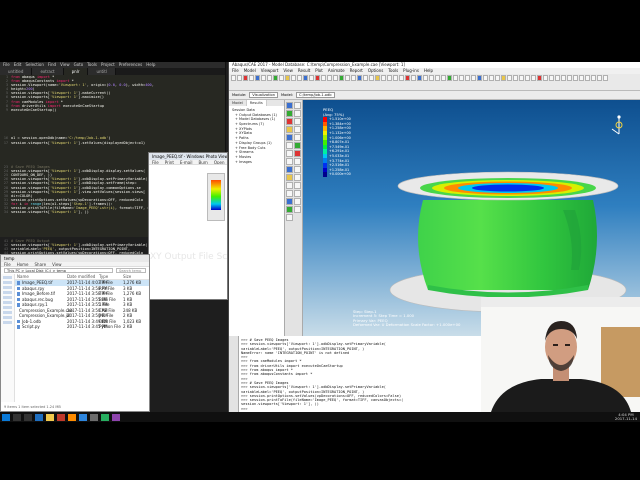 This screenshot has width=640, height=480. I want to click on abaqus-menu-item: Report, so click(356, 70).